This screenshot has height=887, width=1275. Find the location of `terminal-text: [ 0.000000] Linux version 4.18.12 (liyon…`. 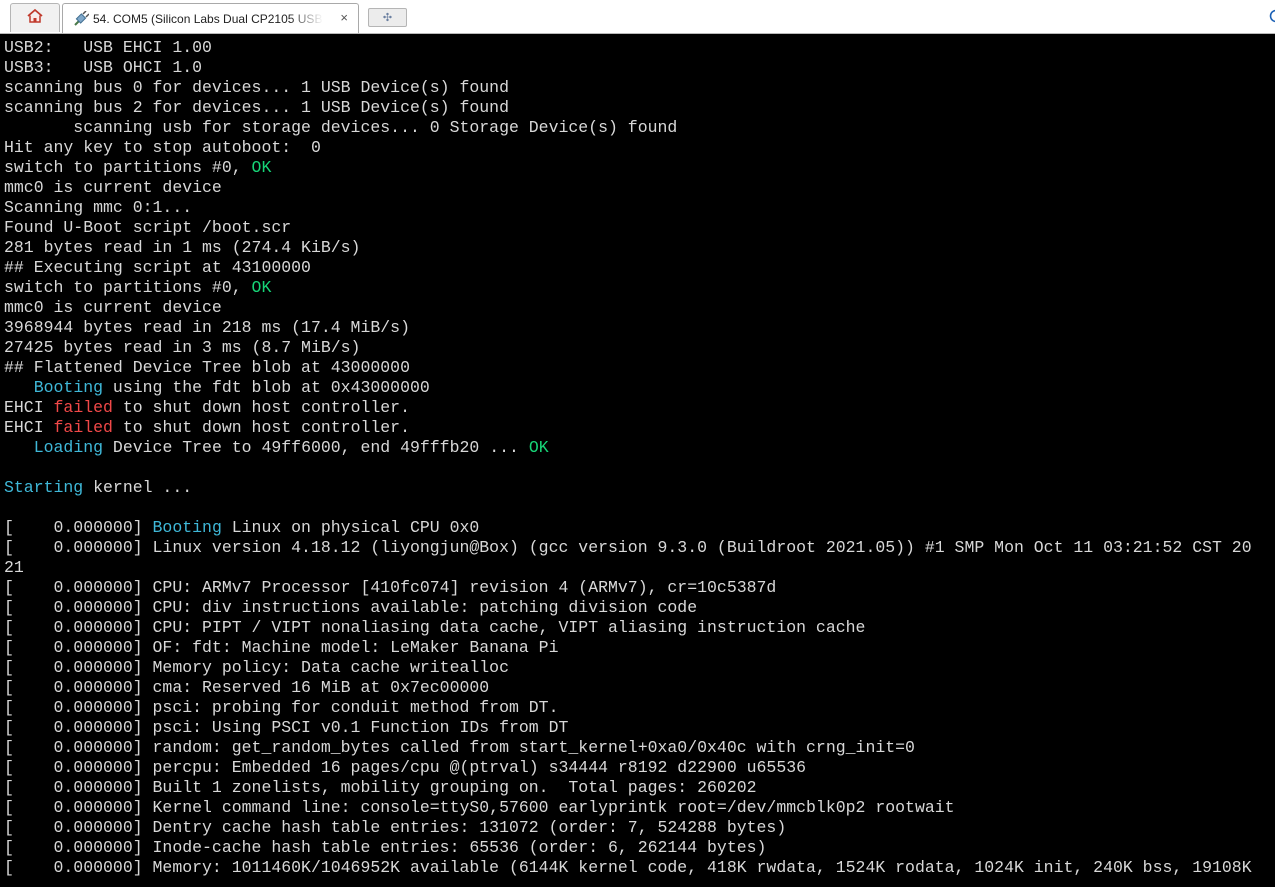

terminal-text: [ 0.000000] Linux version 4.18.12 (liyon… is located at coordinates (628, 547).